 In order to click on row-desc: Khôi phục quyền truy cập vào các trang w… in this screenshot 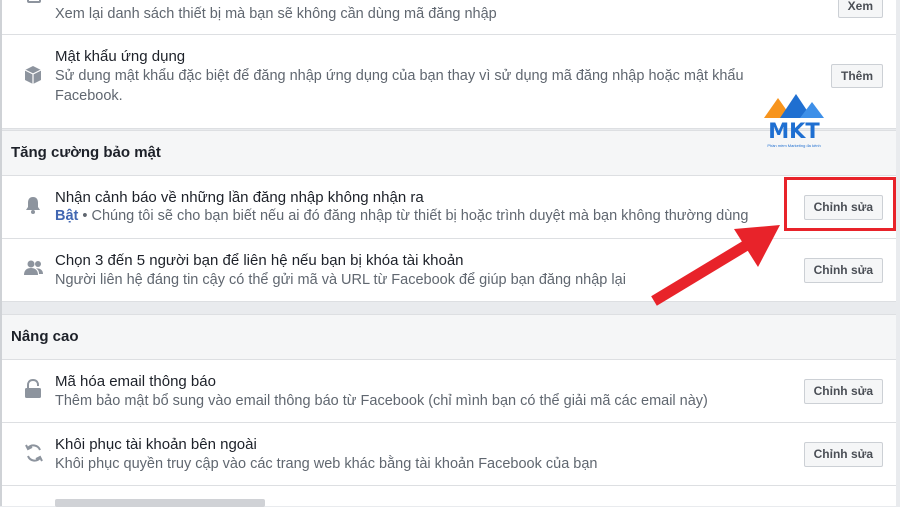, I will do `click(326, 464)`.